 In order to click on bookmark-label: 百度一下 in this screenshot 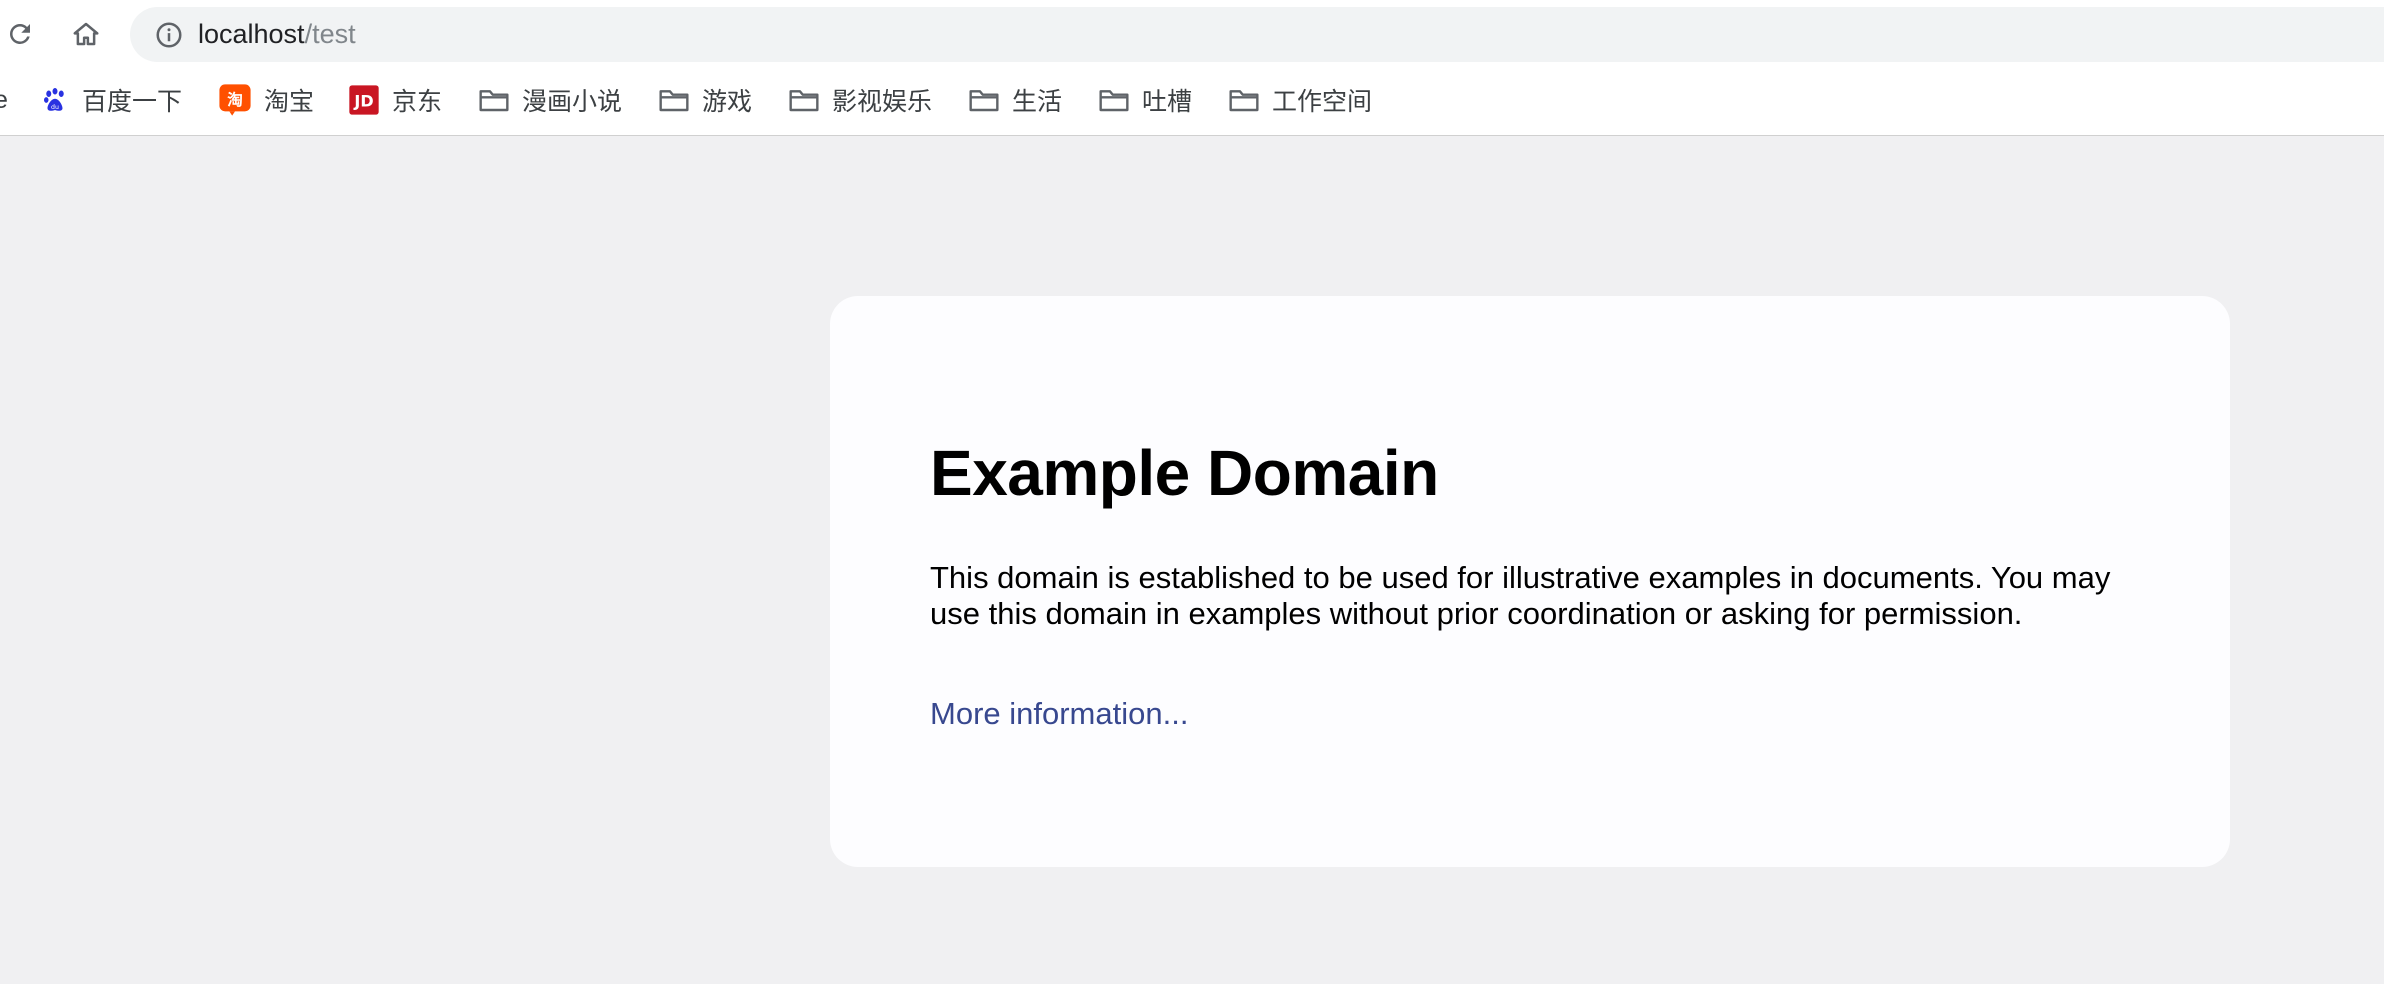, I will do `click(132, 102)`.